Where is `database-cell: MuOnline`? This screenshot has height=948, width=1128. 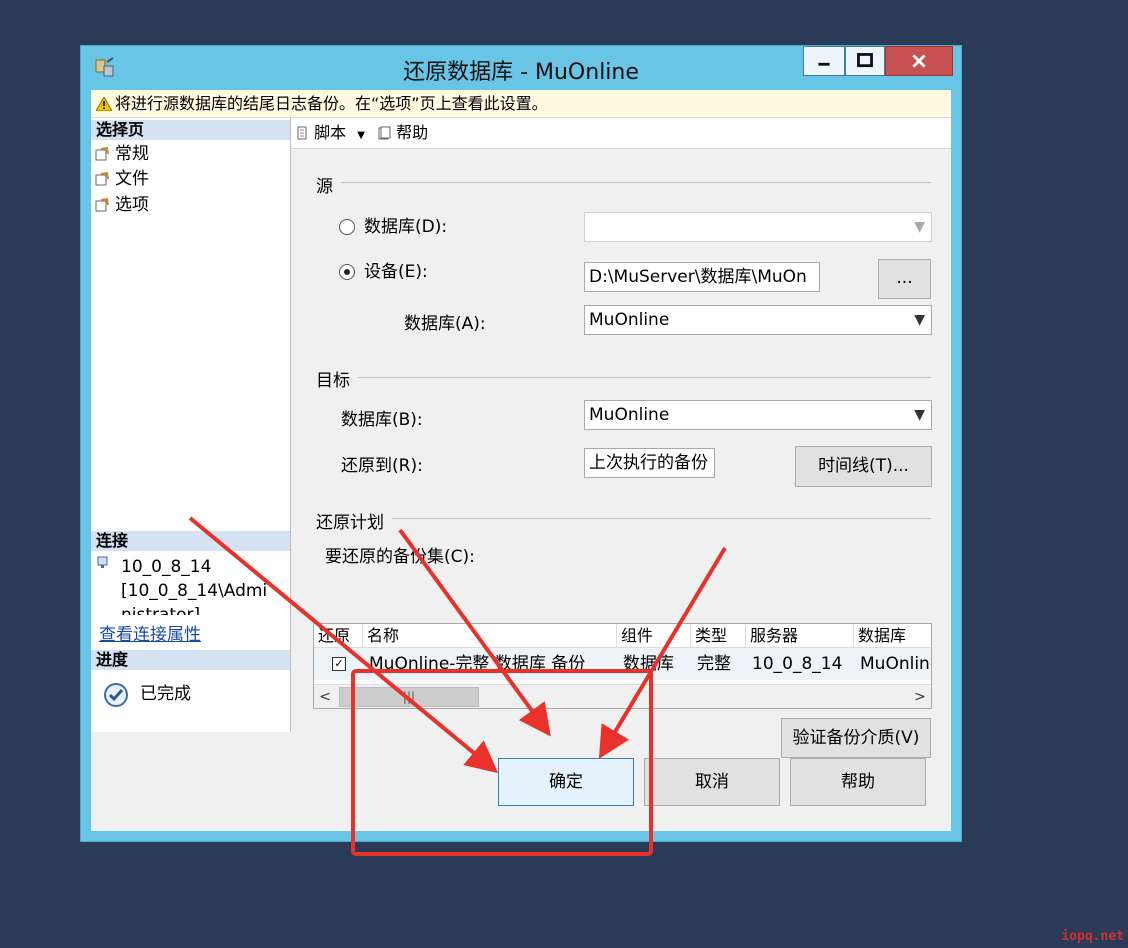 database-cell: MuOnline is located at coordinates (895, 664).